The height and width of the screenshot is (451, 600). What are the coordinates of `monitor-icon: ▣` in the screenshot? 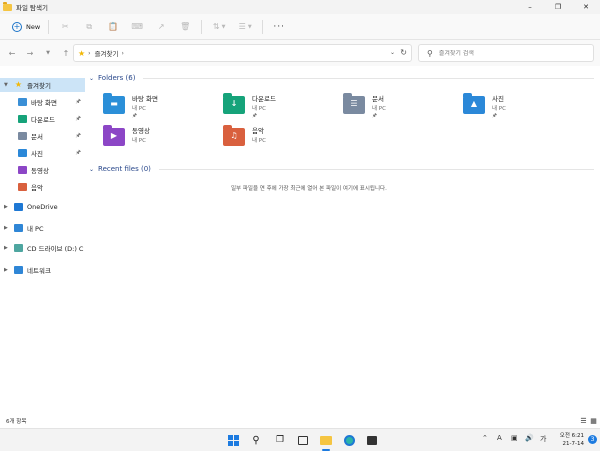 It's located at (514, 438).